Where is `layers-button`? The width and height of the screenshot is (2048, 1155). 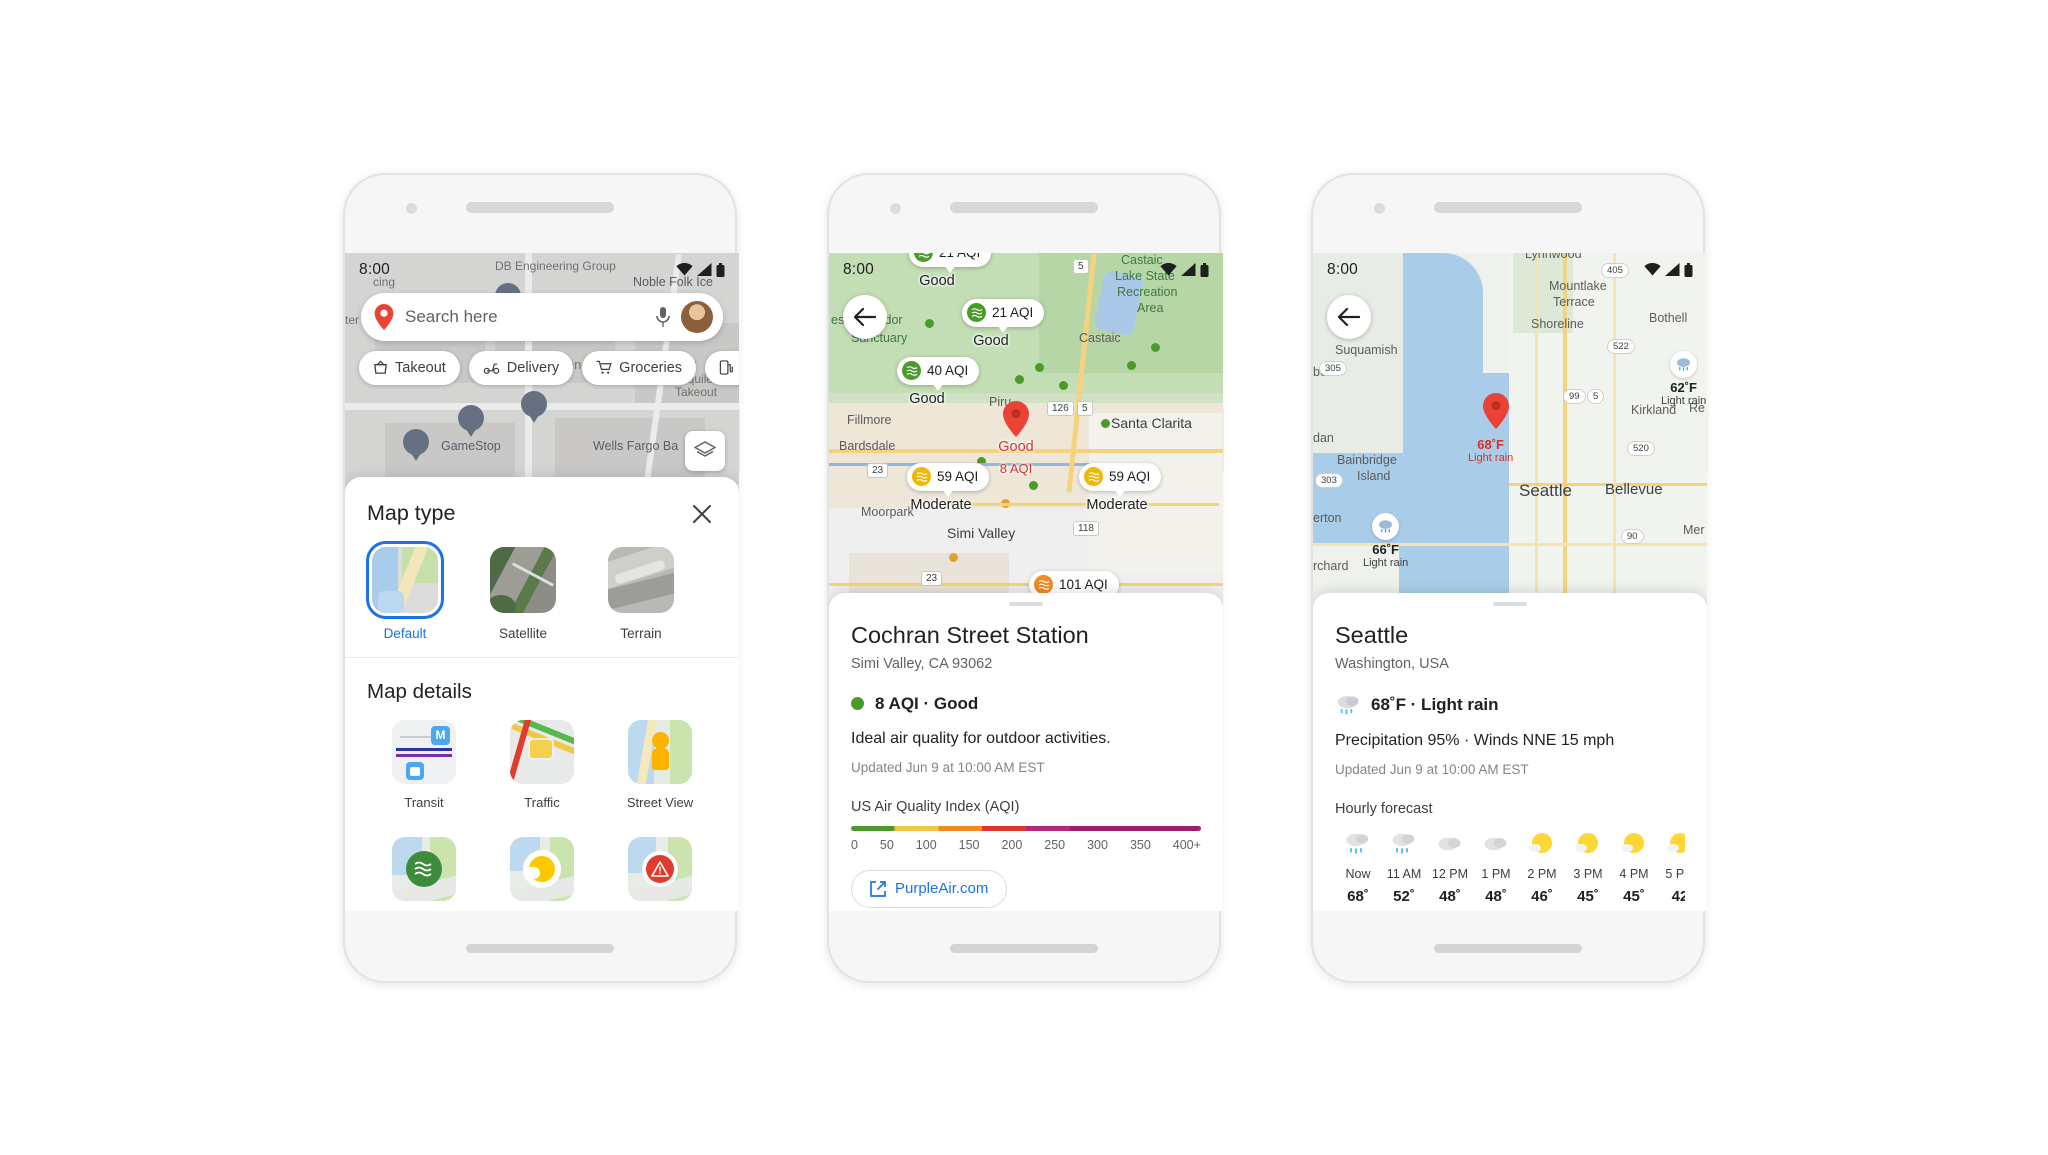 layers-button is located at coordinates (705, 450).